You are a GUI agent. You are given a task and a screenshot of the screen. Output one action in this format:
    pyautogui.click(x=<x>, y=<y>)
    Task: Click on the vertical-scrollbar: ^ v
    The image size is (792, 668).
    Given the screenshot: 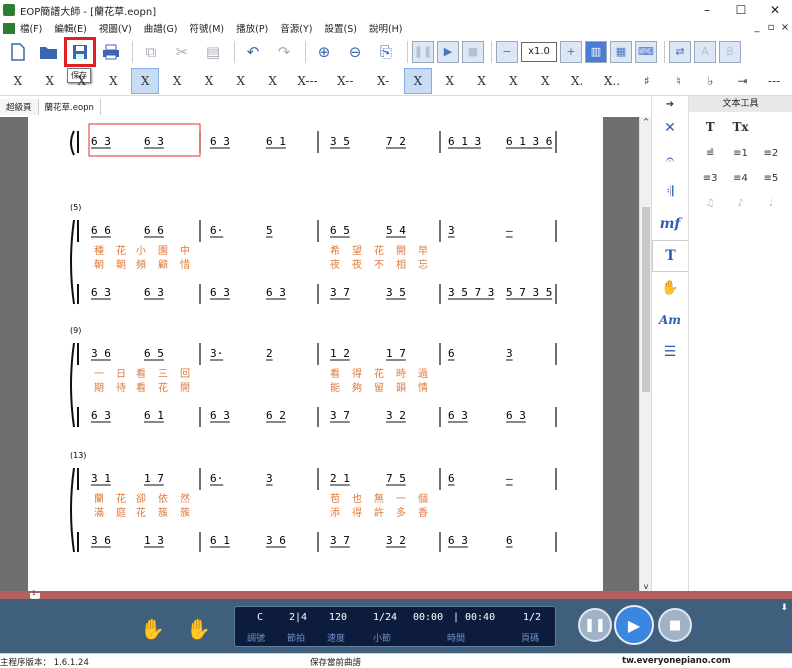 What is the action you would take?
    pyautogui.click(x=645, y=354)
    